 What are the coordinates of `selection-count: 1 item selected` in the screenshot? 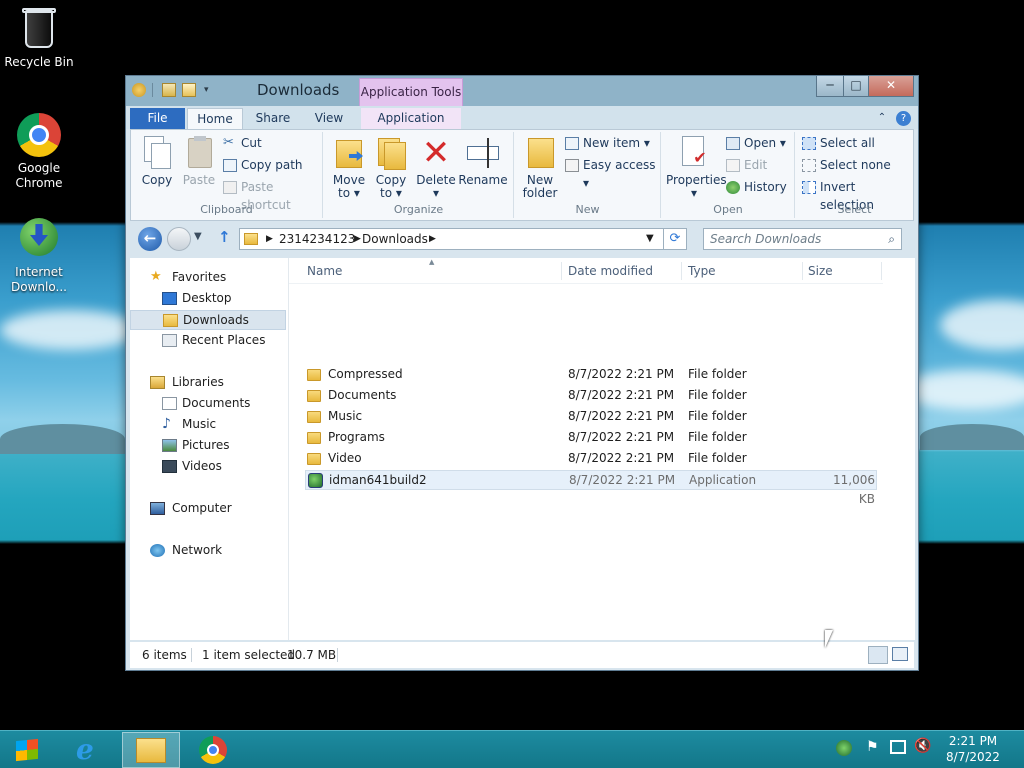 It's located at (249, 655).